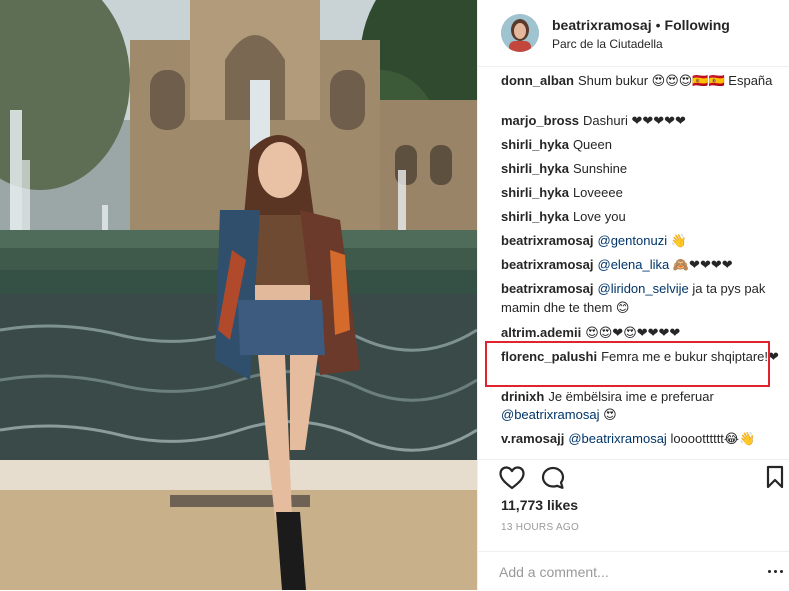 This screenshot has height=591, width=789. I want to click on comment-item: beatrixramosaj @elena_lika 🙈❤❤❤❤, so click(642, 264).